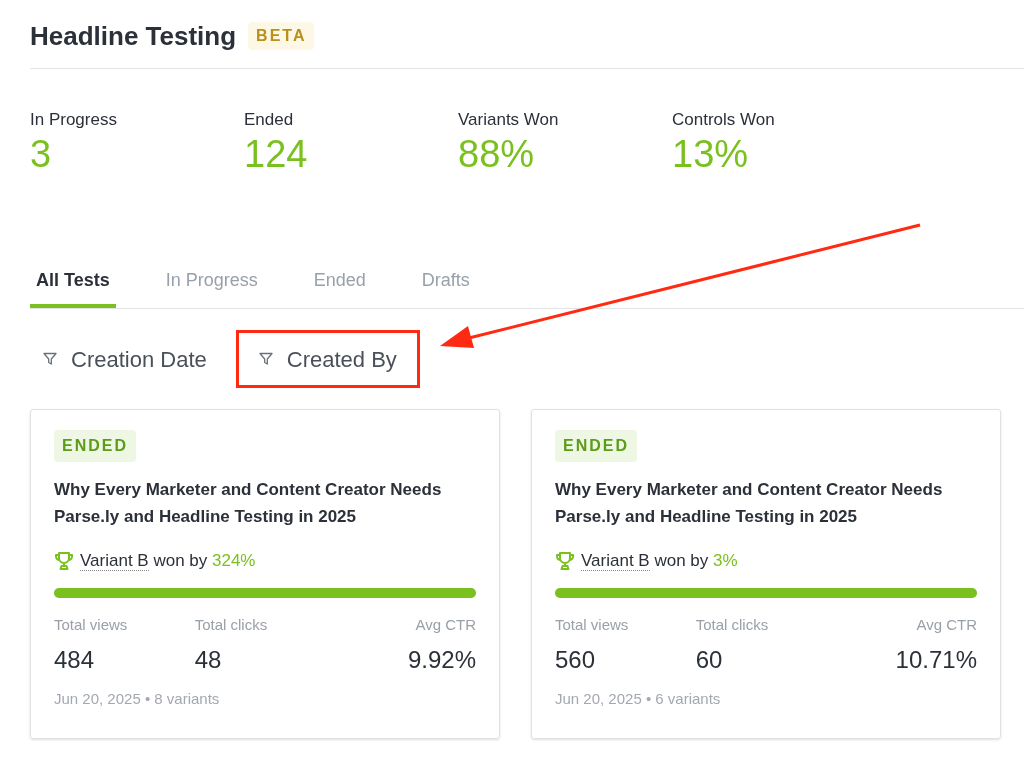  I want to click on stat-value: 13%, so click(710, 154).